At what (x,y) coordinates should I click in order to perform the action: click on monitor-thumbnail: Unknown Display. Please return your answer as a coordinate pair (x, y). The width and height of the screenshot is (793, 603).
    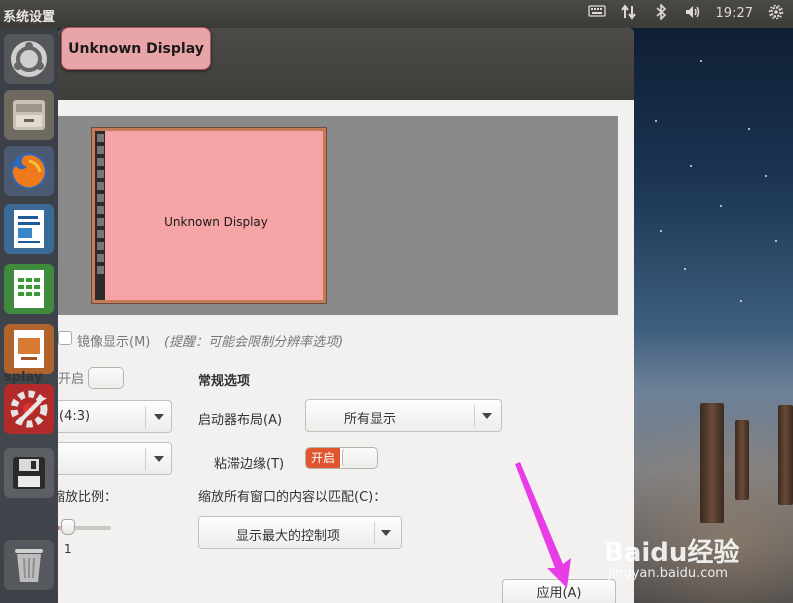
    Looking at the image, I should click on (209, 215).